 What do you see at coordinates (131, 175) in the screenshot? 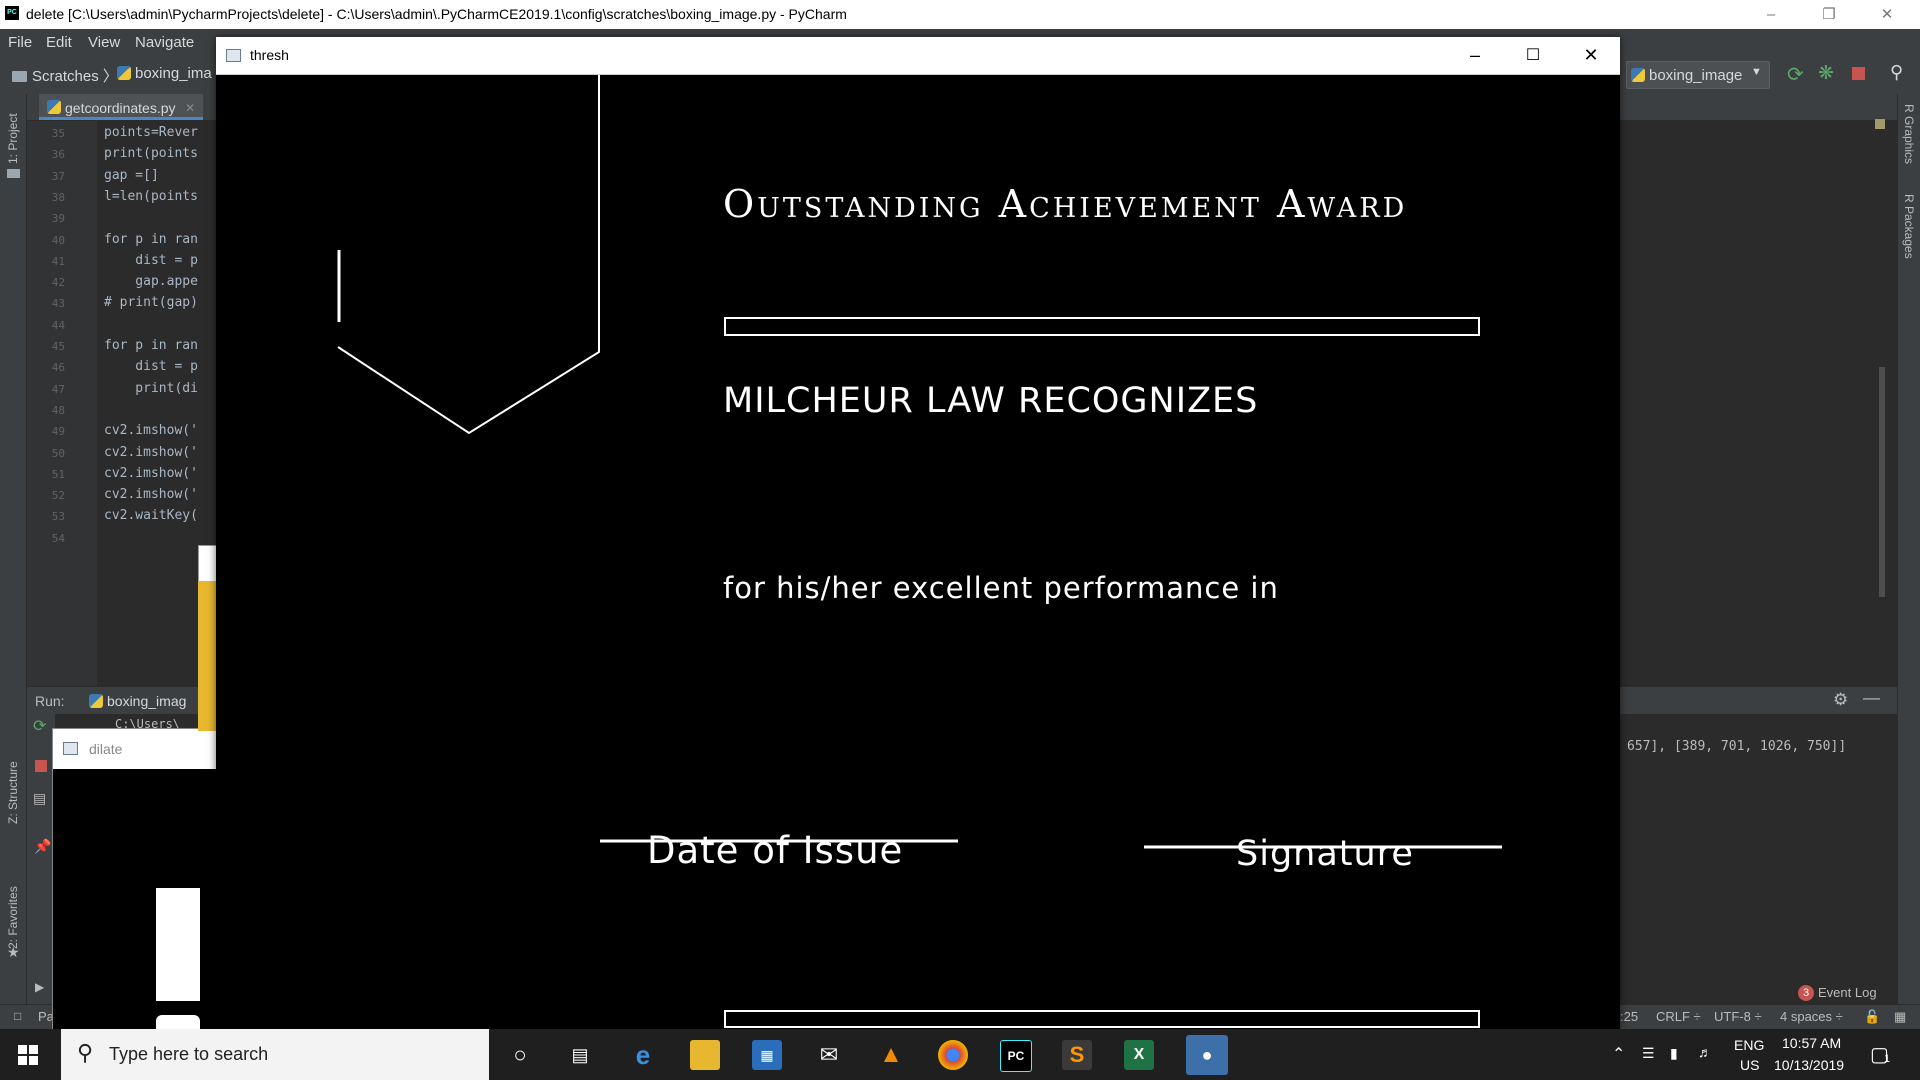
I see `code-line: gap =[]` at bounding box center [131, 175].